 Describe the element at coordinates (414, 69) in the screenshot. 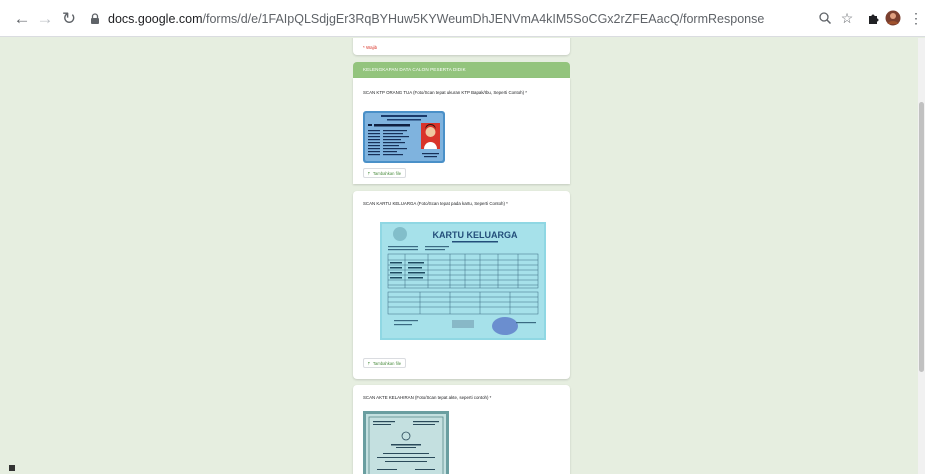

I see `section-title: KELENGKAPAN DATA CALON PESERTA DIDIK` at that location.